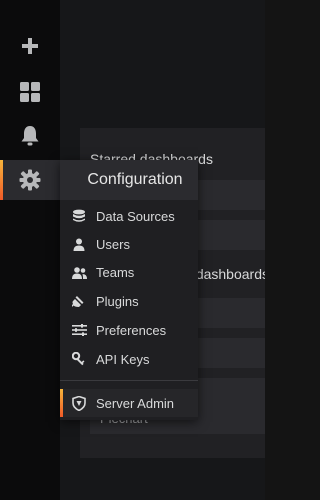 The image size is (320, 500). Describe the element at coordinates (135, 403) in the screenshot. I see `menu-item-label: Server Admin` at that location.